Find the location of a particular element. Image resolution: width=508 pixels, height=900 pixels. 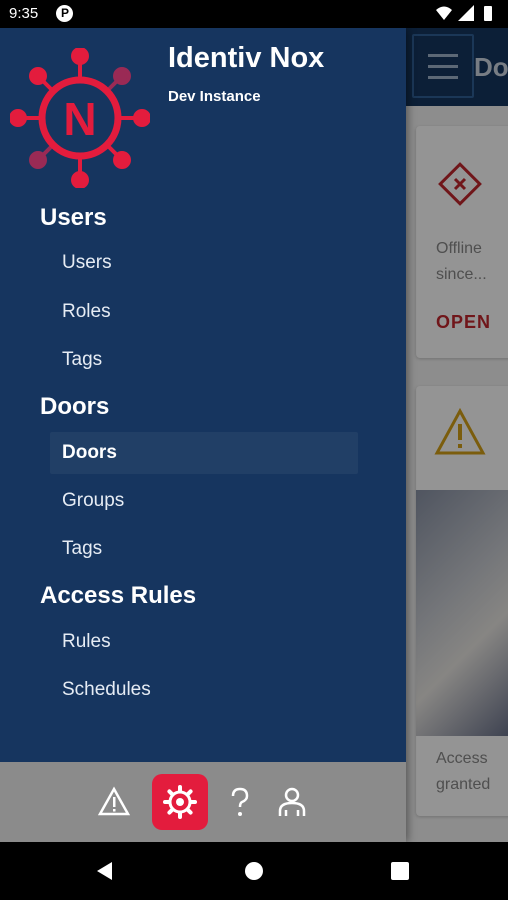

app-title: Identiv Nox is located at coordinates (246, 58).